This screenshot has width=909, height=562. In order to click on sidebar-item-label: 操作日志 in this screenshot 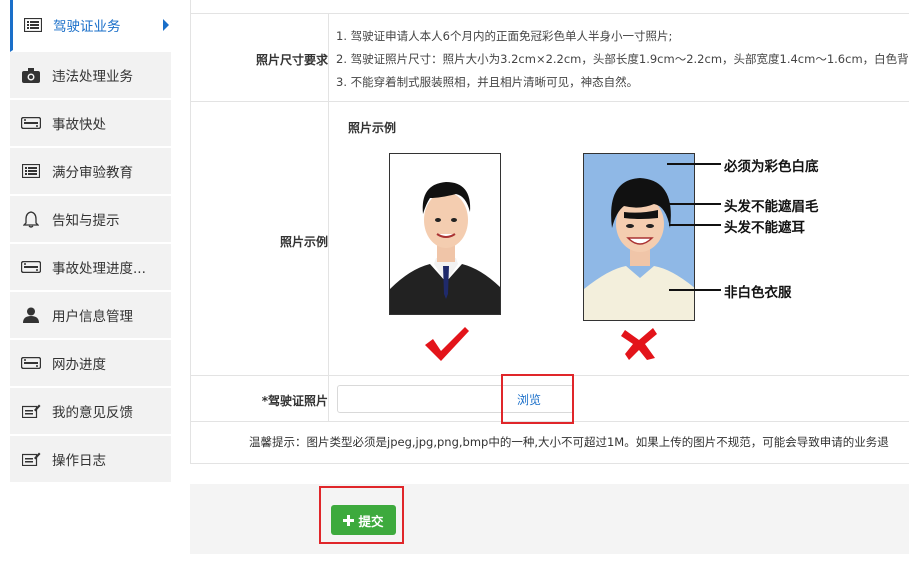, I will do `click(79, 461)`.